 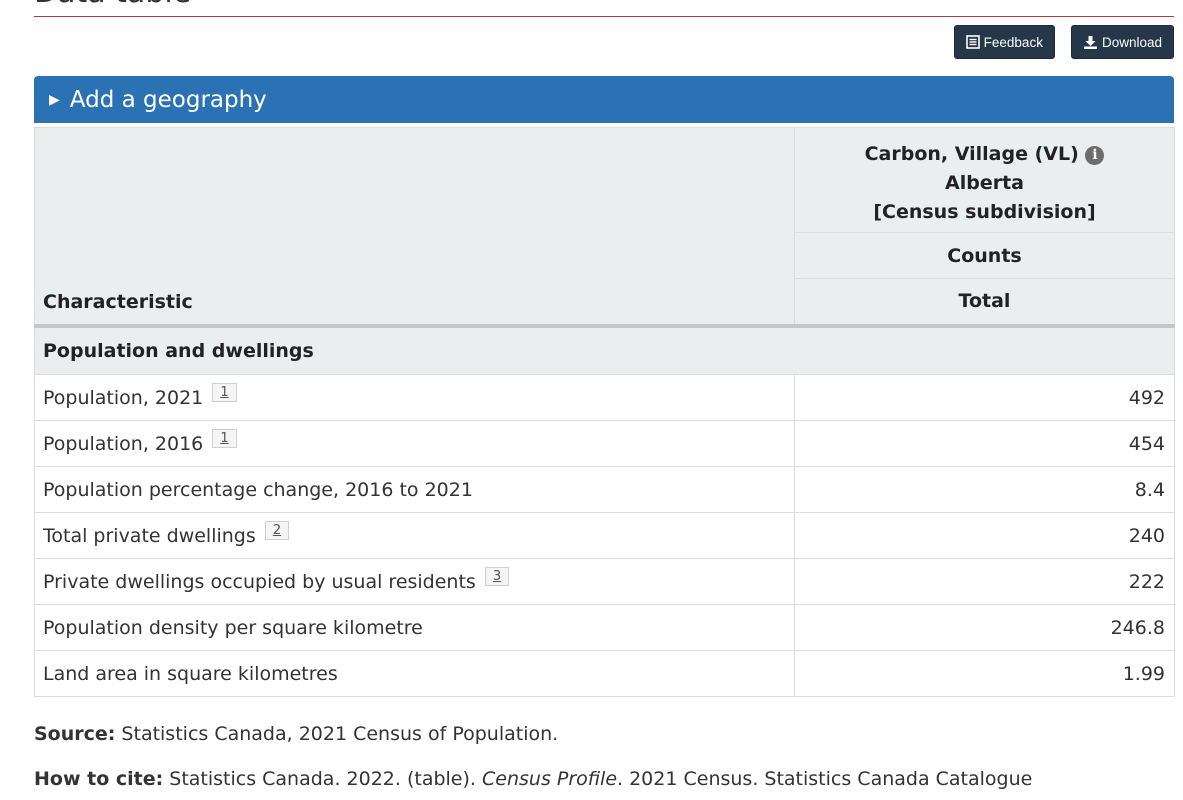 What do you see at coordinates (497, 576) in the screenshot?
I see `footnote-link: 3` at bounding box center [497, 576].